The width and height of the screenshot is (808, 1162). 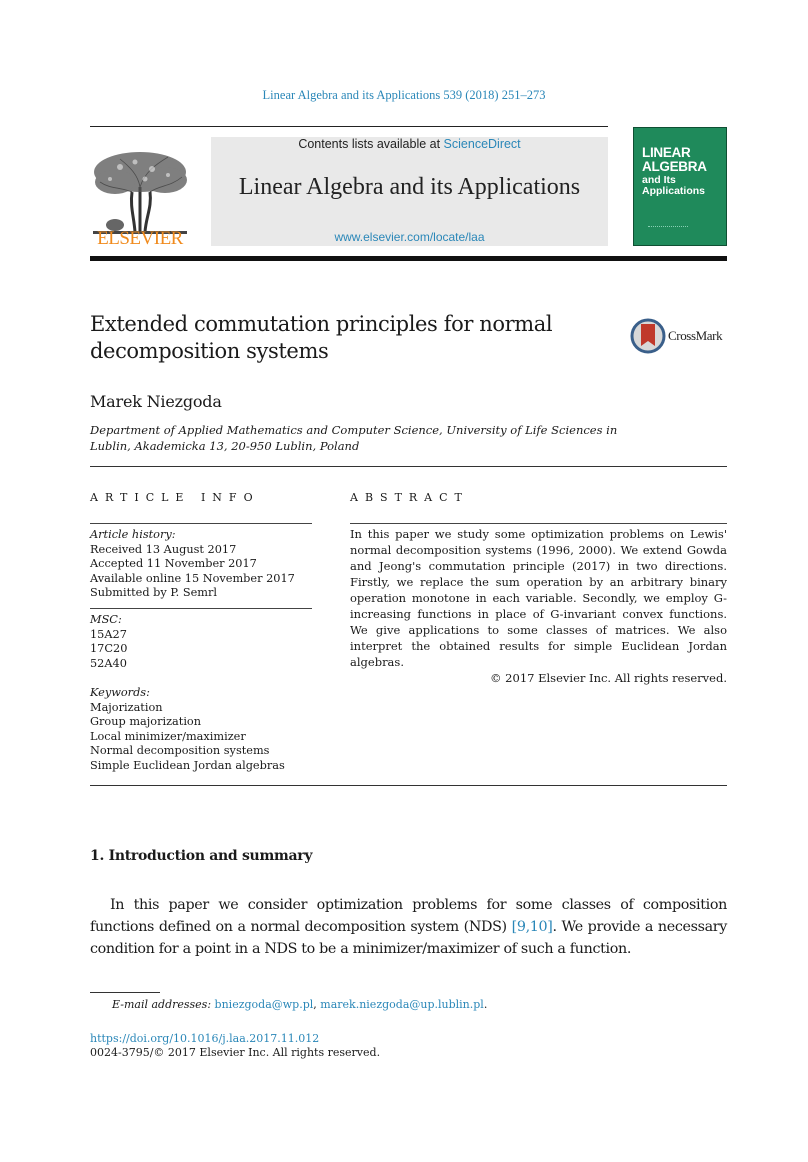 What do you see at coordinates (106, 619) in the screenshot?
I see `msc-label: MSC:` at bounding box center [106, 619].